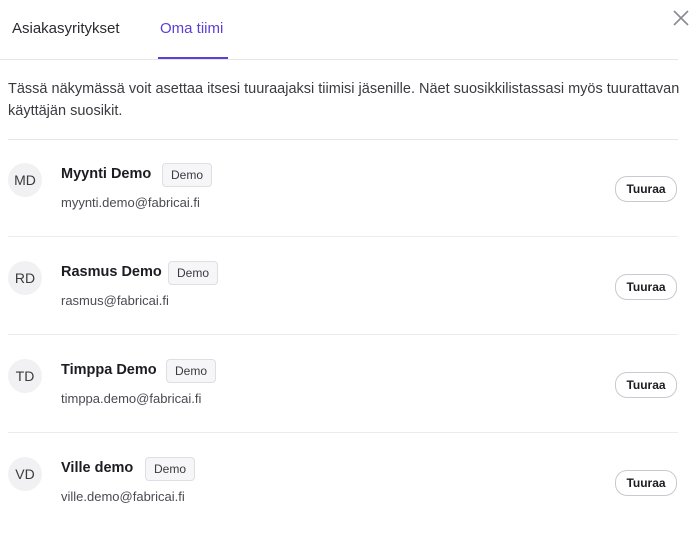 This screenshot has width=698, height=550. What do you see at coordinates (123, 496) in the screenshot?
I see `member-email: ville.demo@fabricai.fi` at bounding box center [123, 496].